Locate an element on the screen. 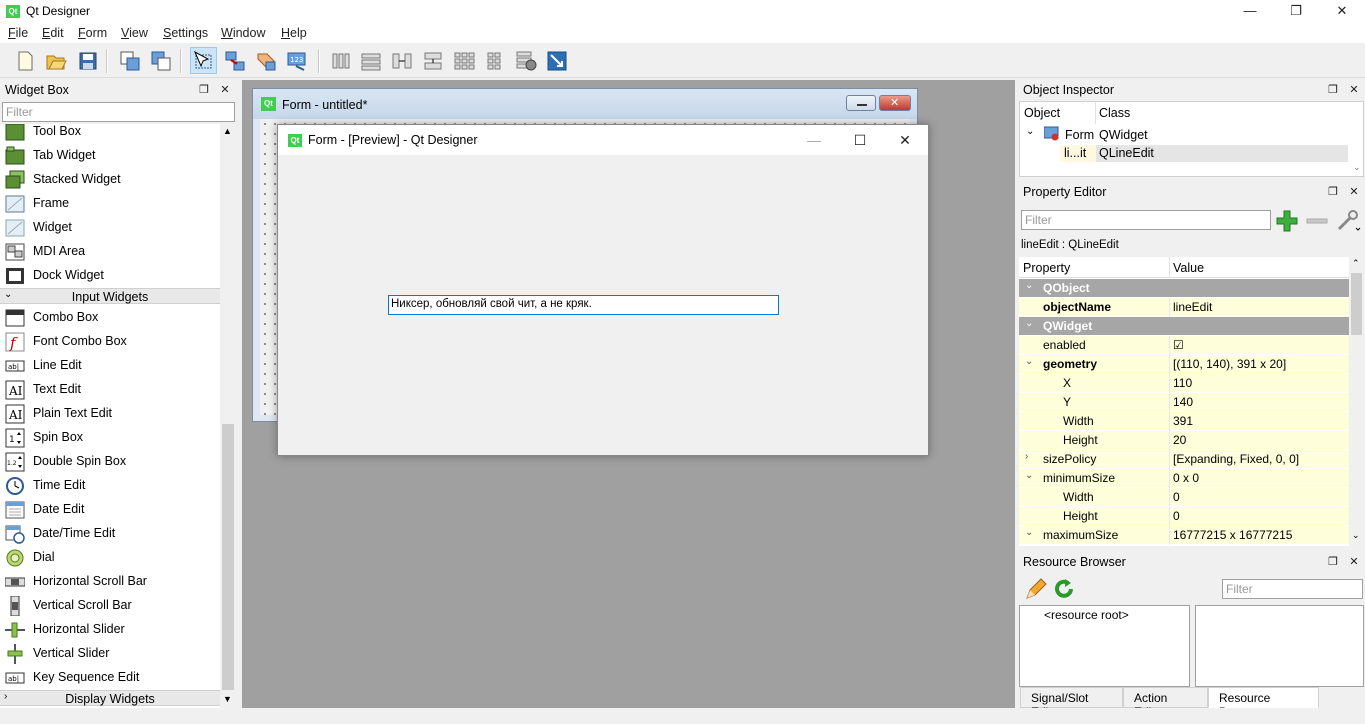 This screenshot has height=724, width=1365. float-icon: ❐ is located at coordinates (1333, 562).